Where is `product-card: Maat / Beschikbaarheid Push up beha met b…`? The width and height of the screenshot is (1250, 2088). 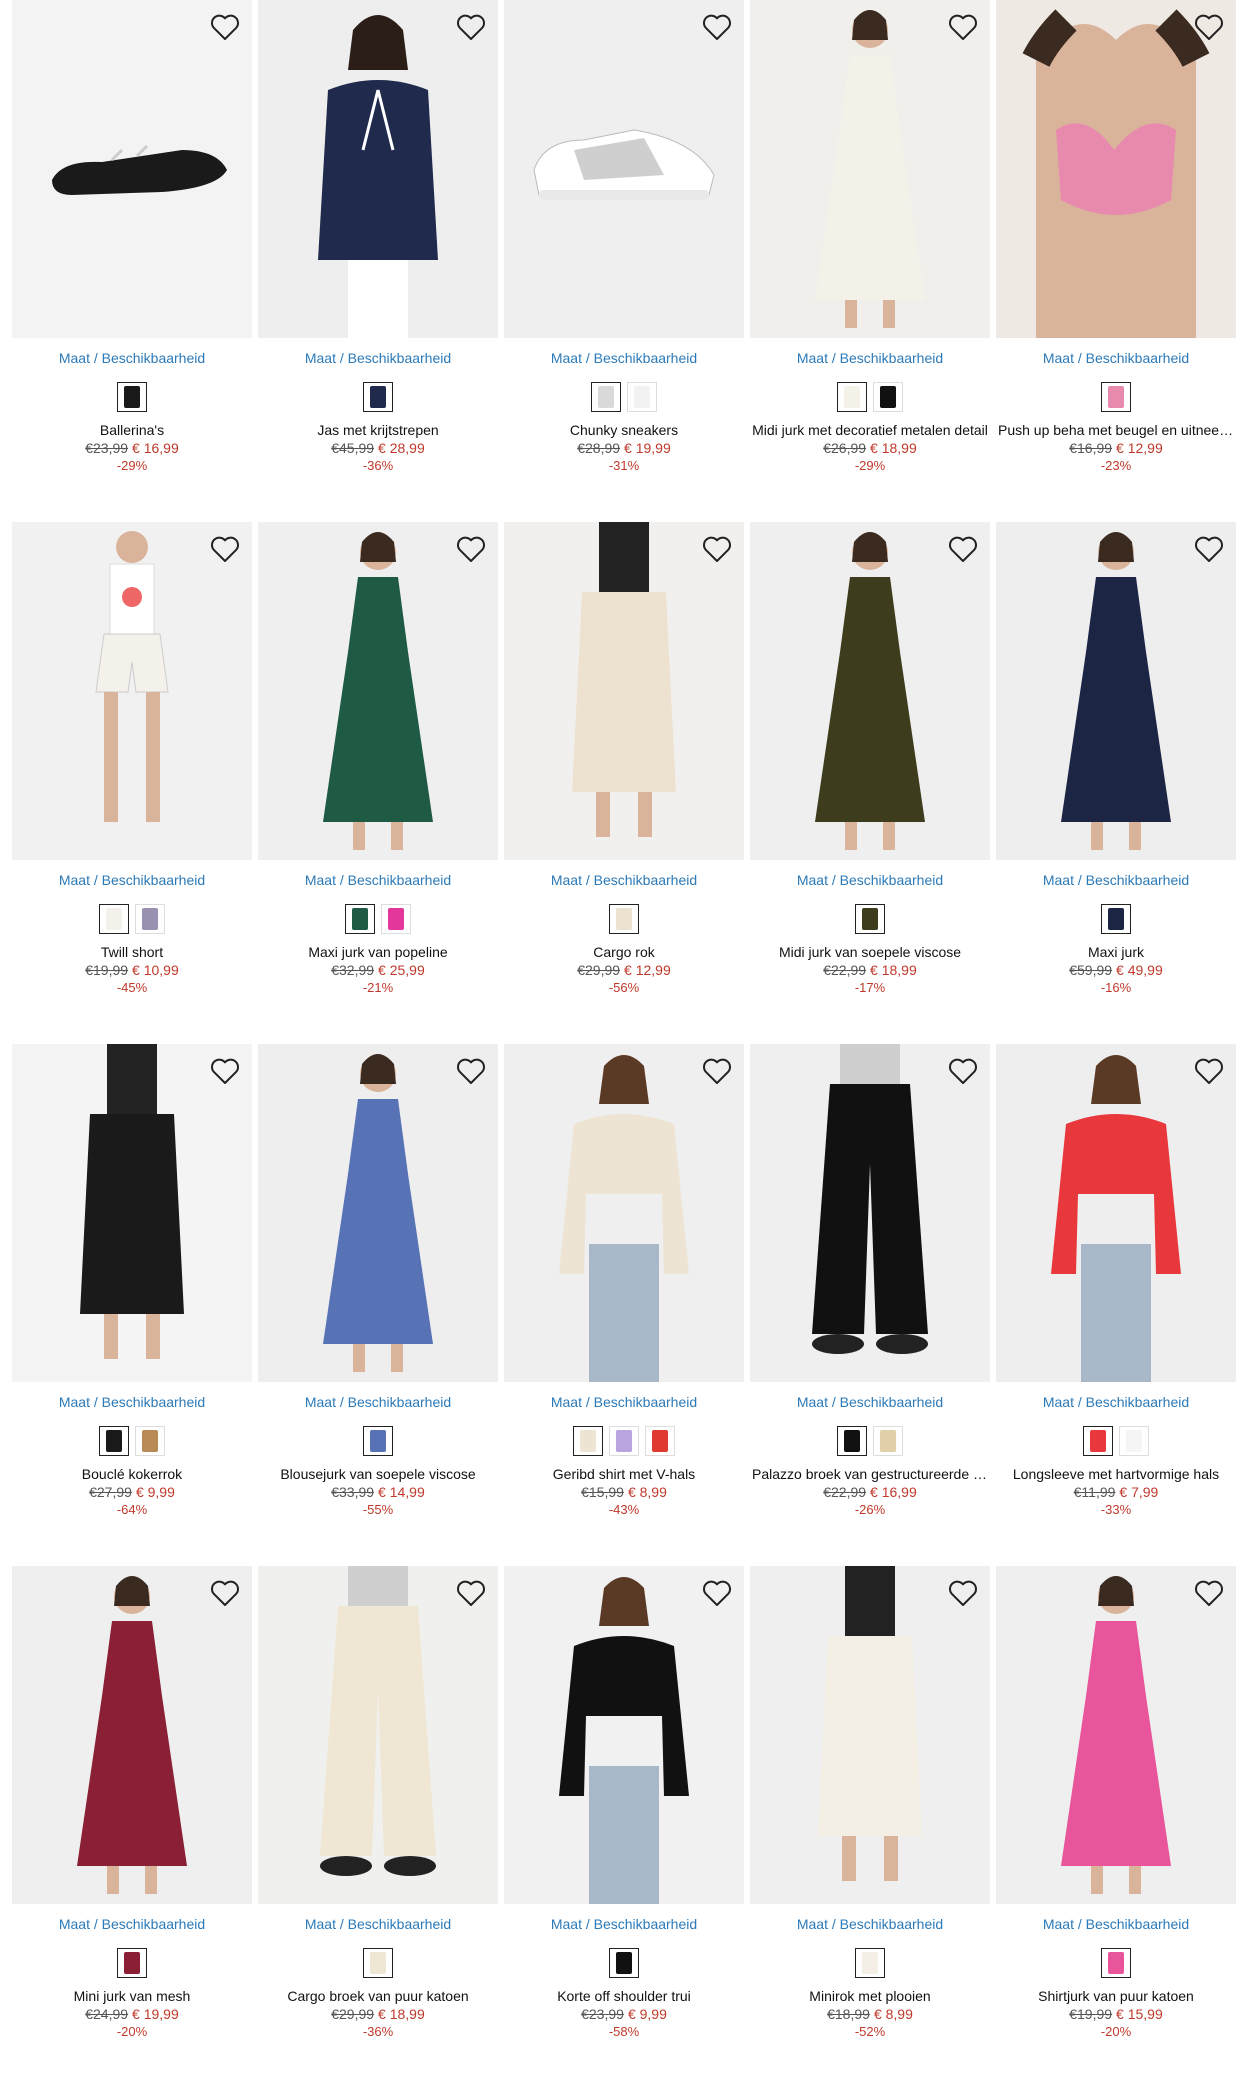
product-card: Maat / Beschikbaarheid Push up beha met b… is located at coordinates (1116, 261).